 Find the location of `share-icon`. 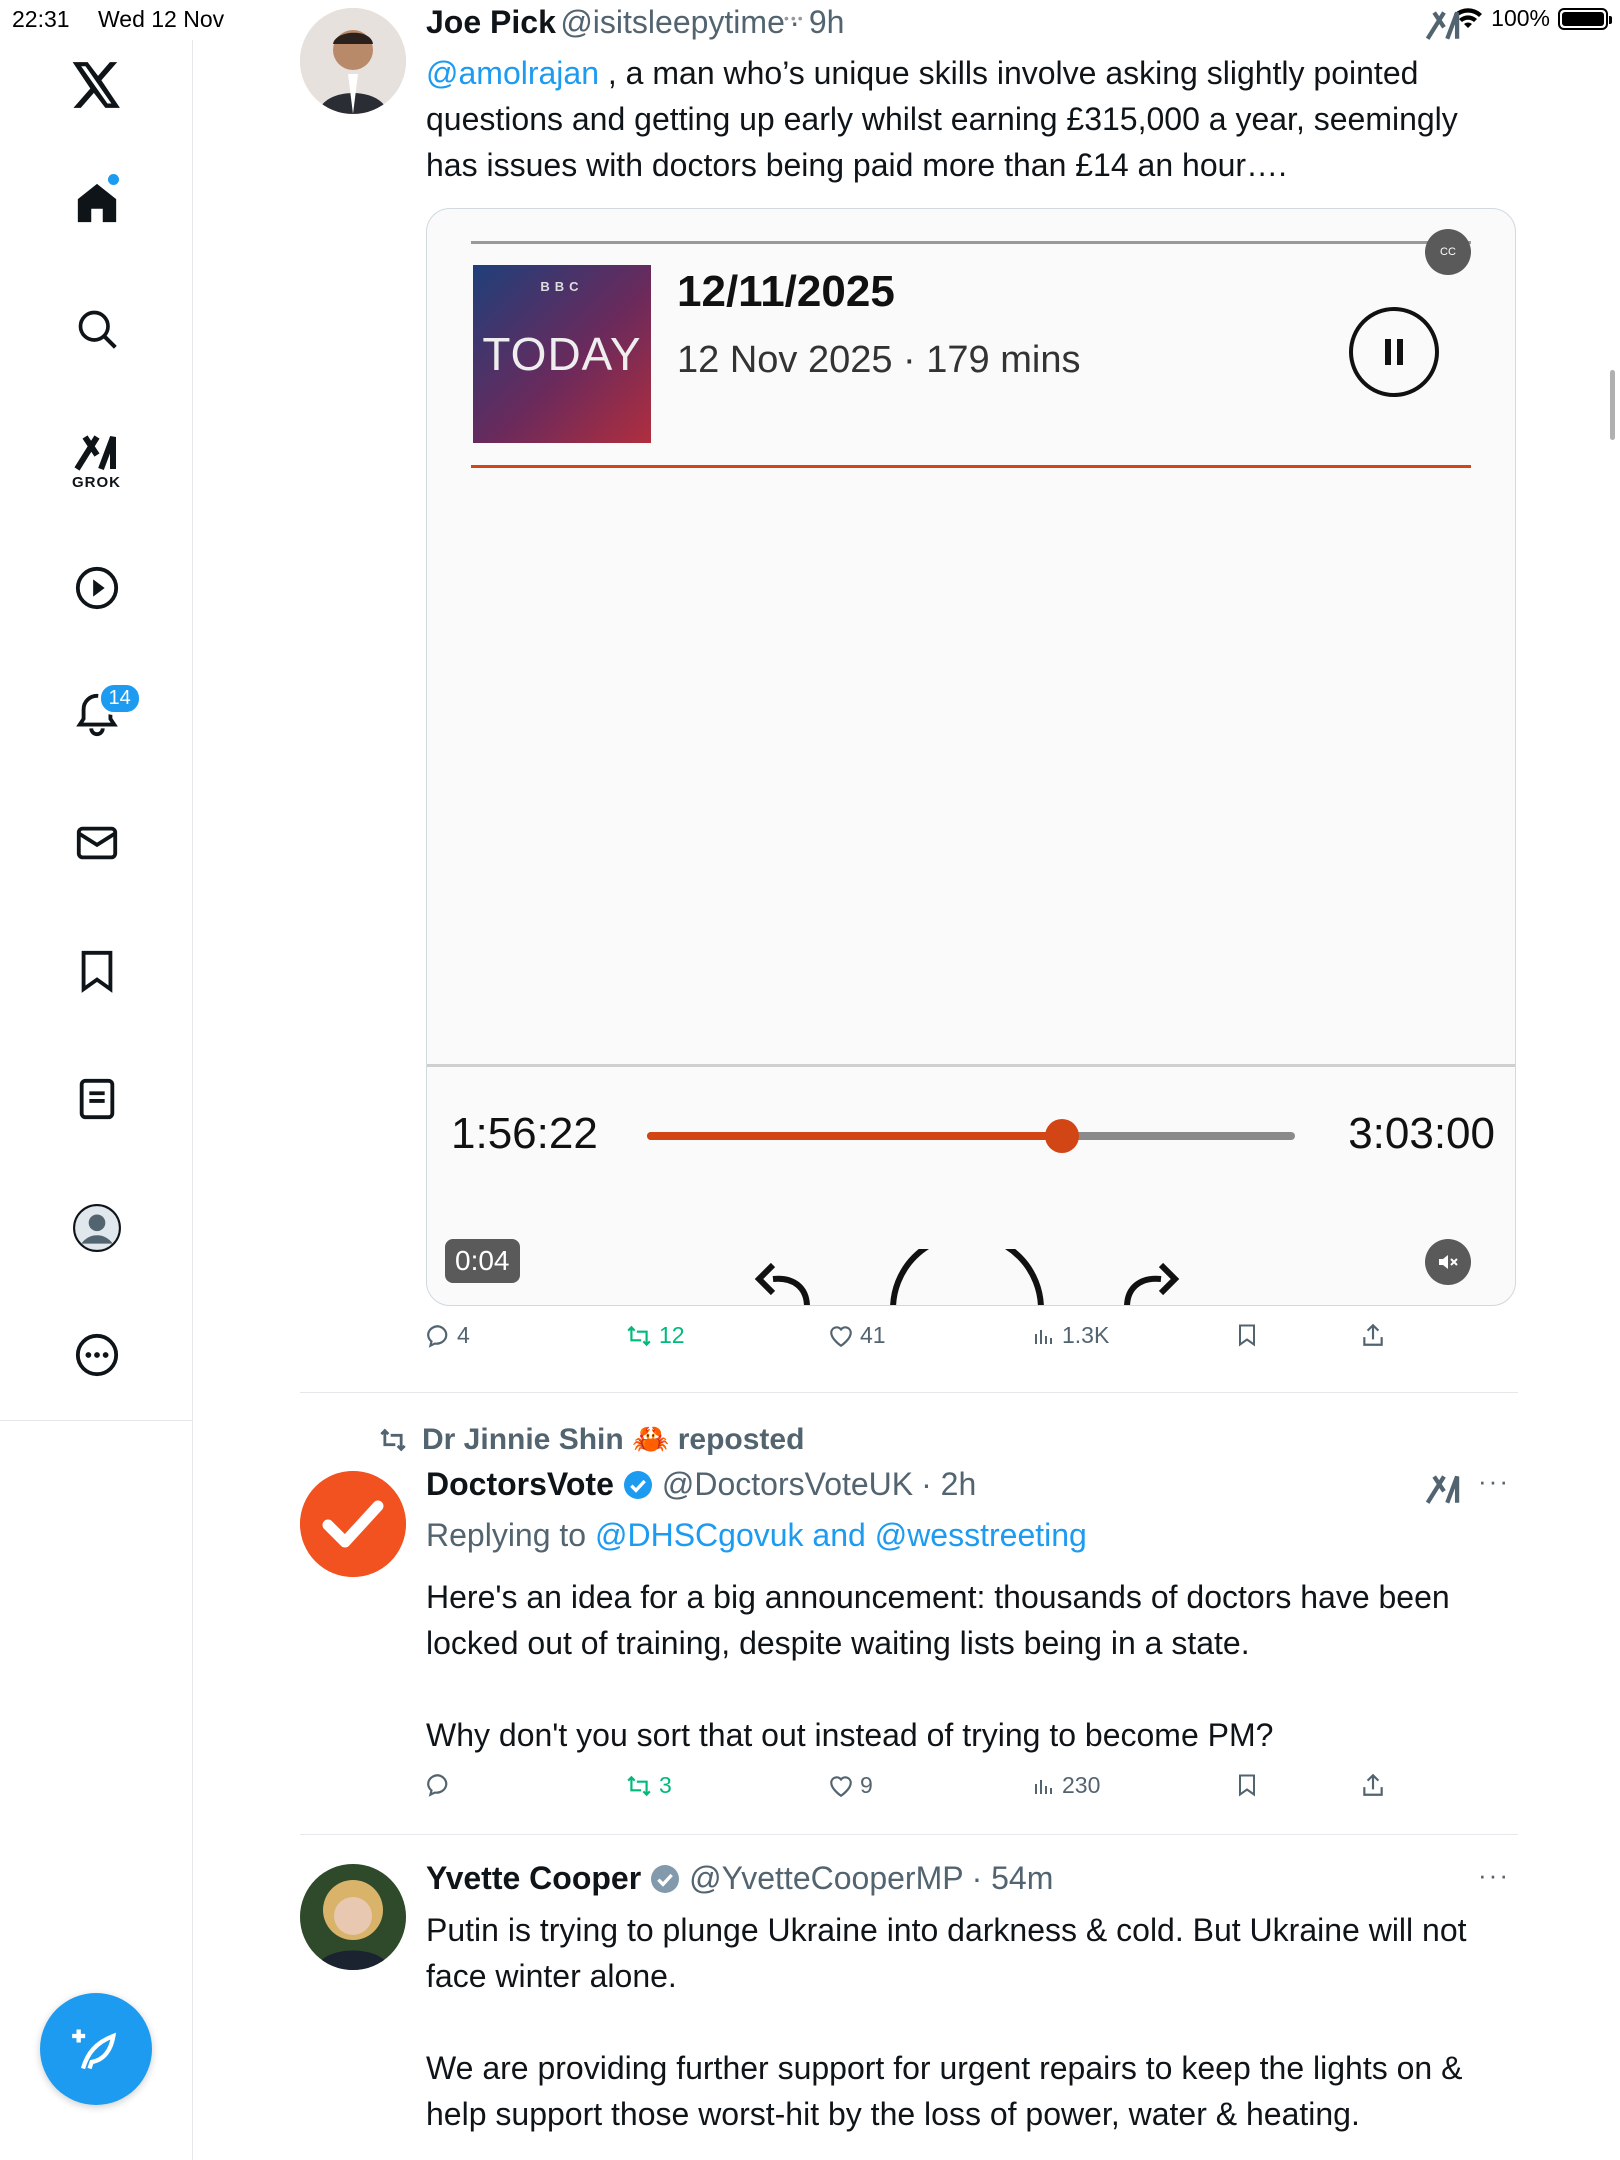

share-icon is located at coordinates (1373, 1784).